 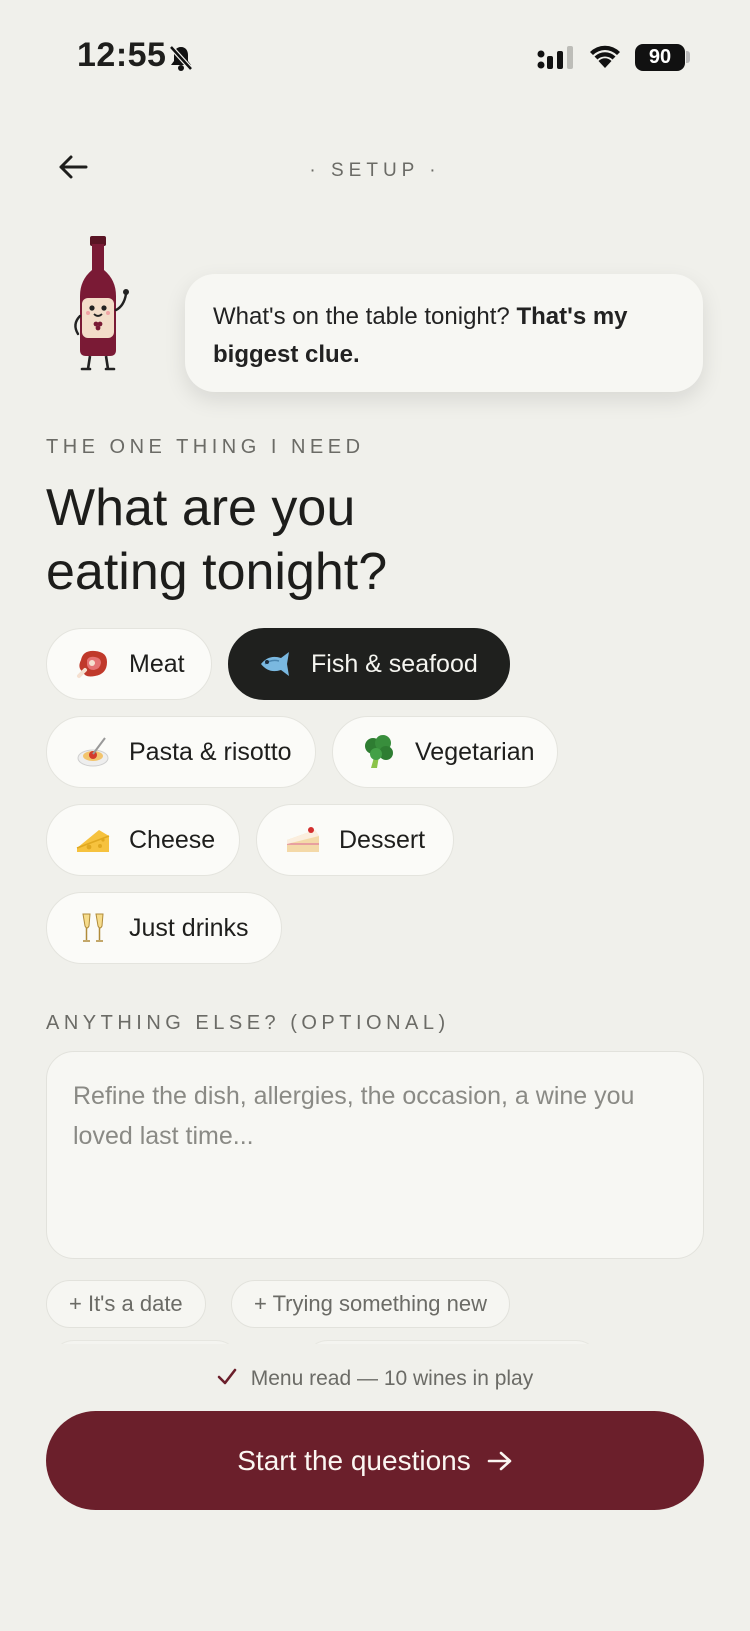 What do you see at coordinates (375, 1350) in the screenshot?
I see `scroll-fade` at bounding box center [375, 1350].